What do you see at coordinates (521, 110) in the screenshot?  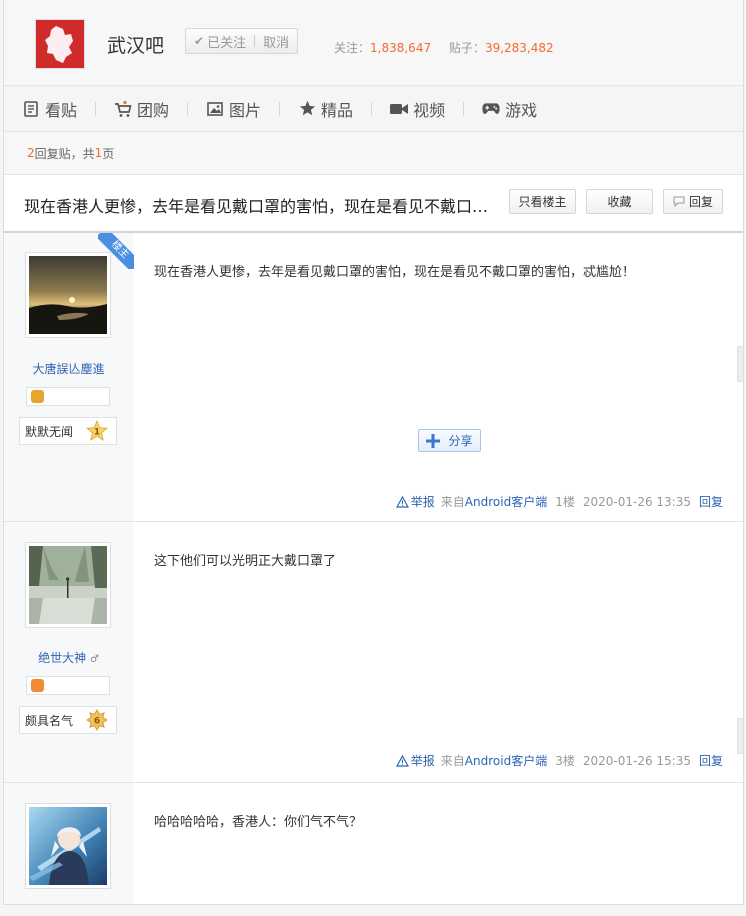 I see `tab-games-label: 游戏` at bounding box center [521, 110].